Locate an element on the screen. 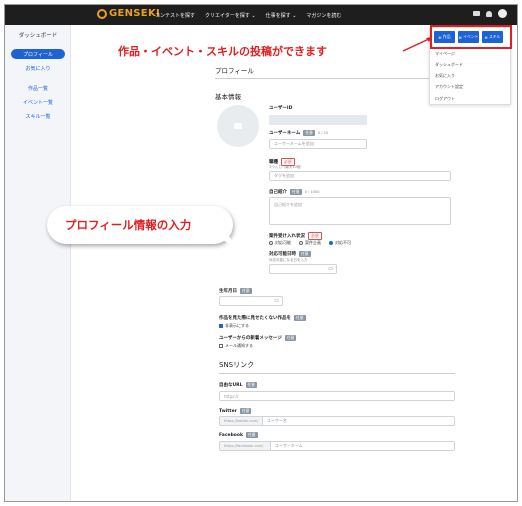 The height and width of the screenshot is (506, 522). facebook-label-text: Facebook is located at coordinates (231, 435).